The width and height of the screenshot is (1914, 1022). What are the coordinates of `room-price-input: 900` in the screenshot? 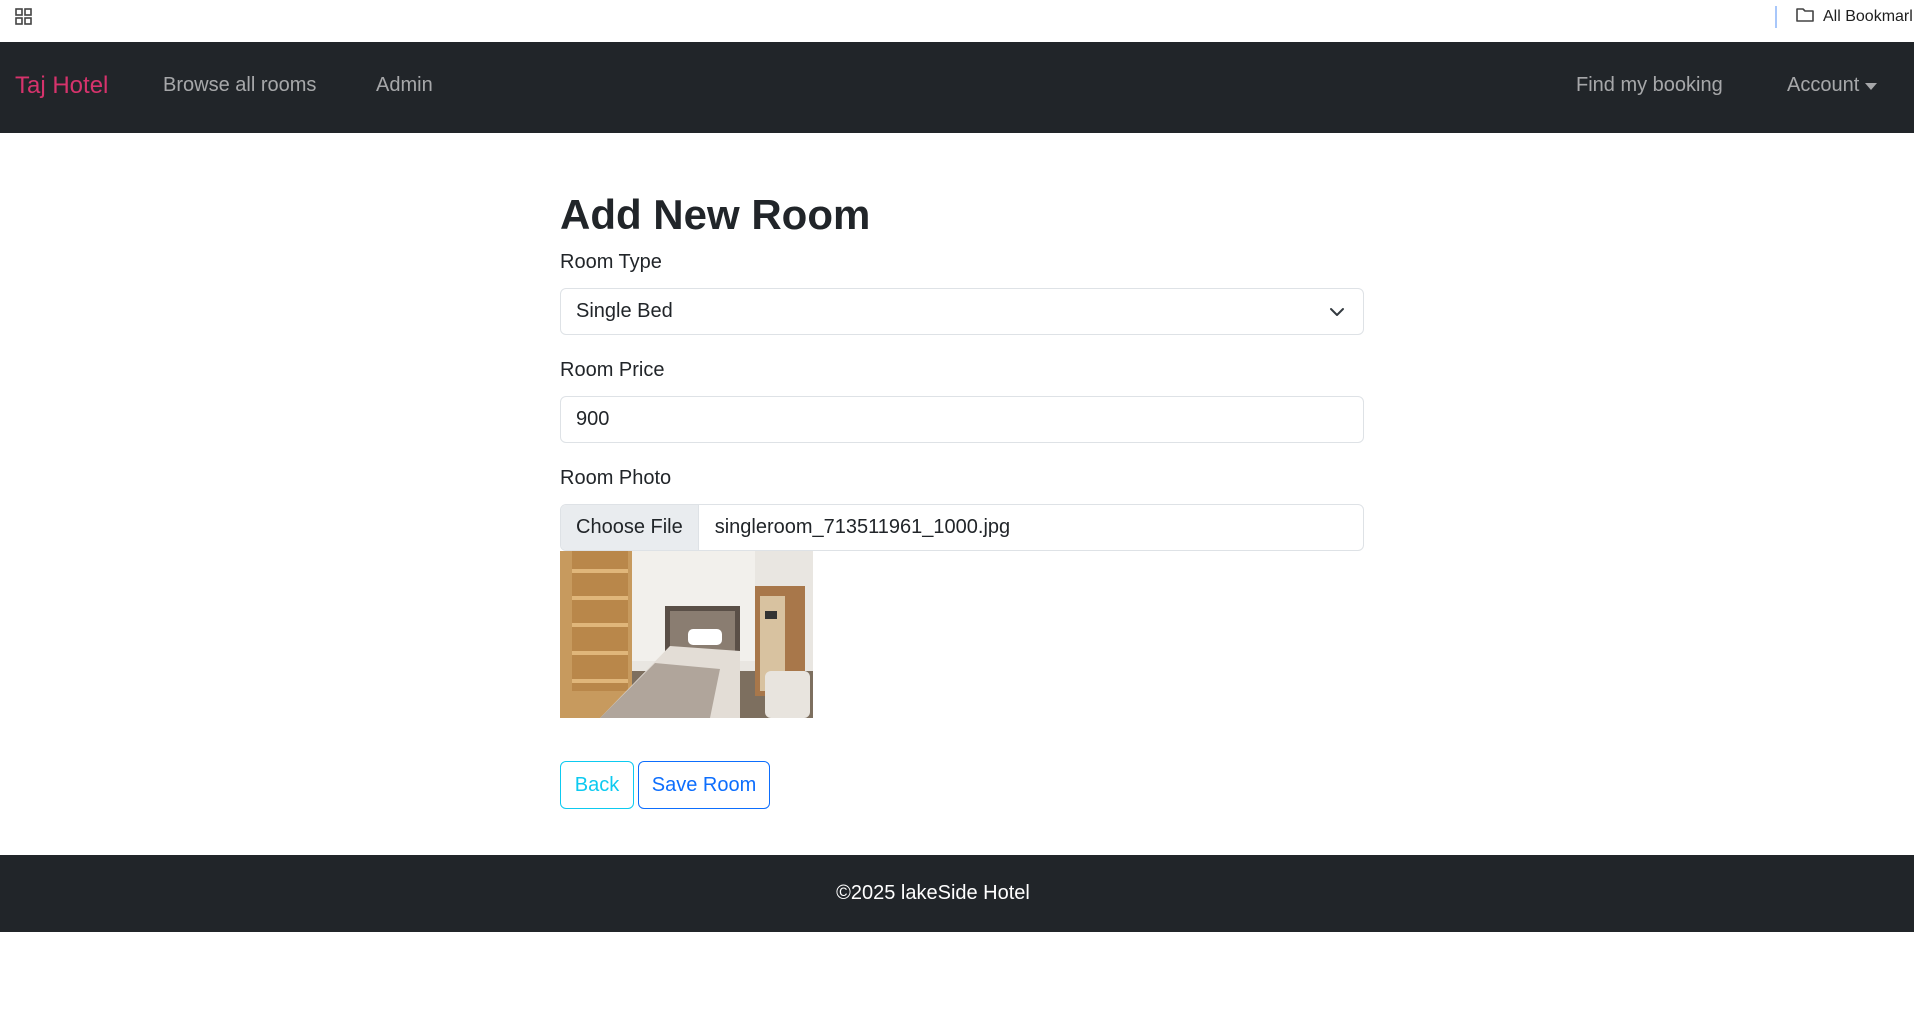 It's located at (962, 419).